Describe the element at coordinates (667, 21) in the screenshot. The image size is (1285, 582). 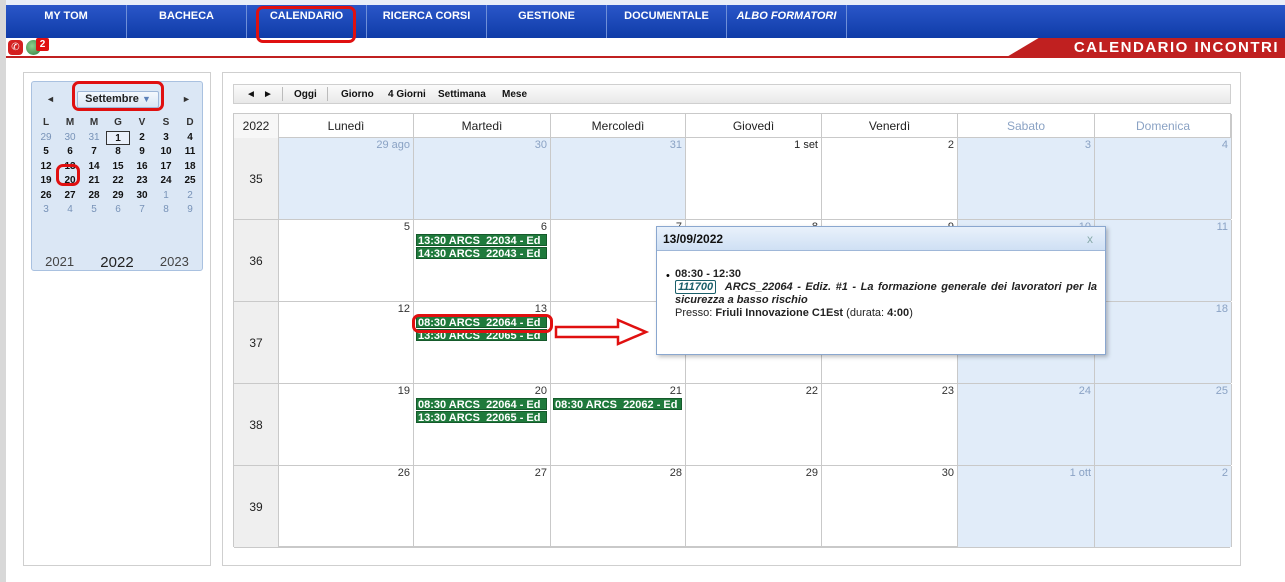
I see `nav-documentale: DOCUMENTALE` at that location.